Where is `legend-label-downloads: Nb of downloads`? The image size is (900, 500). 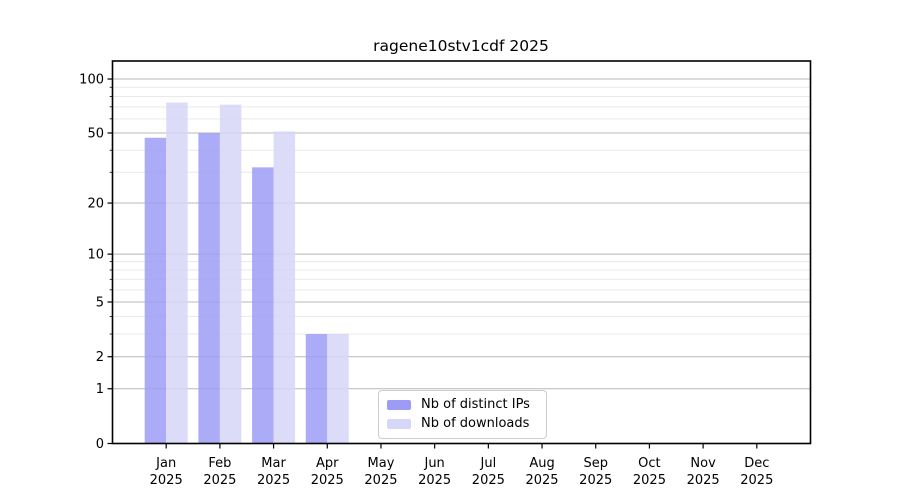
legend-label-downloads: Nb of downloads is located at coordinates (475, 423).